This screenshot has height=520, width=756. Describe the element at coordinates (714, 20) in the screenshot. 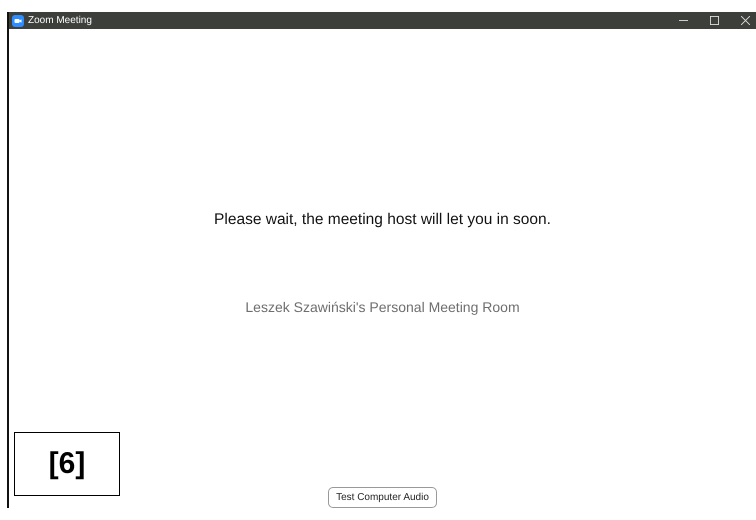

I see `maximize-icon` at that location.